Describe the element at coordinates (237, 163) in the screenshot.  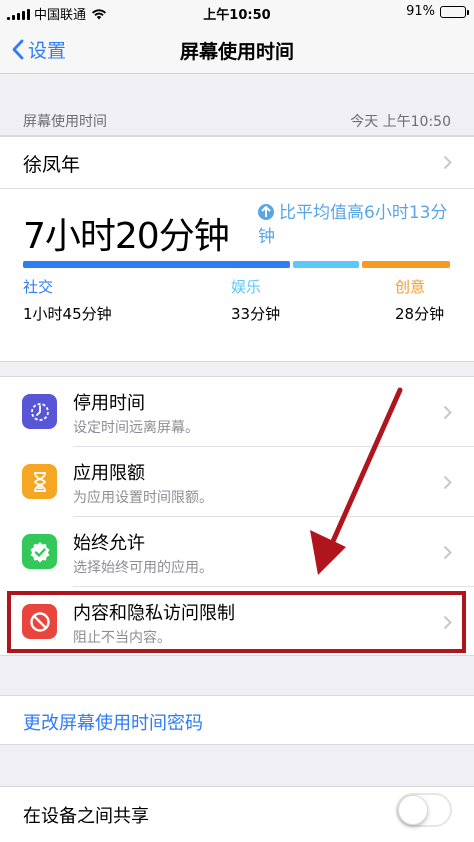
I see `user-row: 徐凤年` at that location.